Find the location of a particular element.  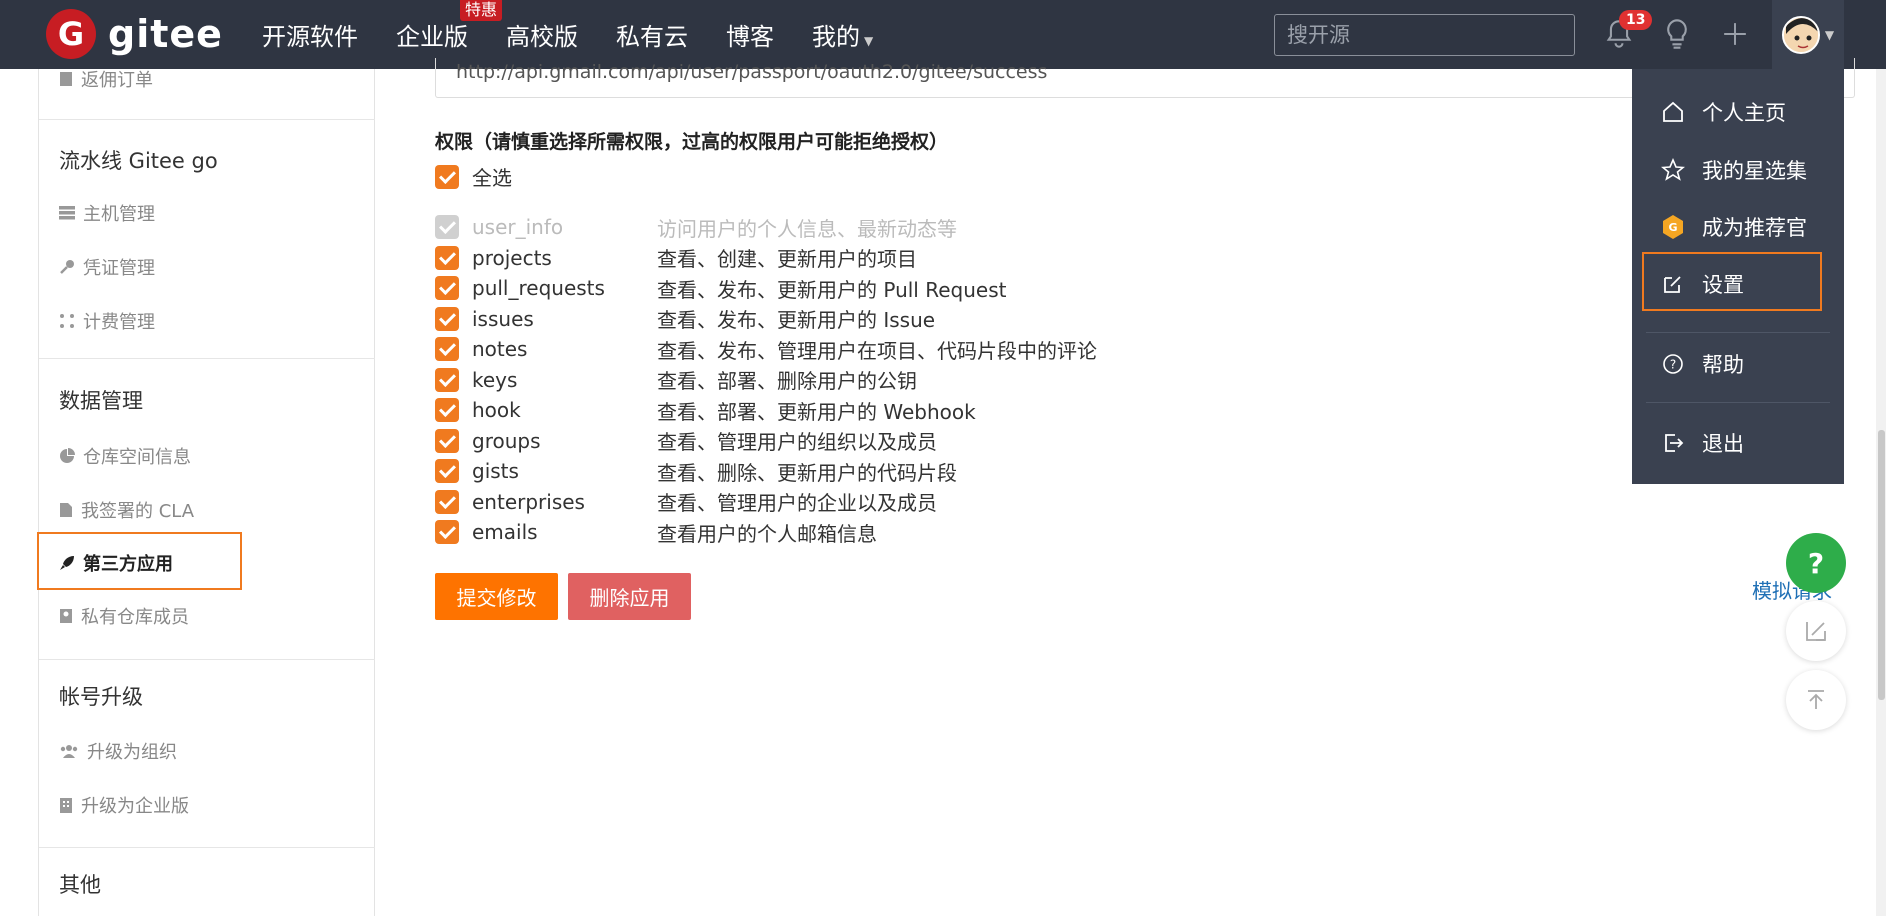

permission-description: 查看、部署、更新用户的 Webhook is located at coordinates (816, 411).